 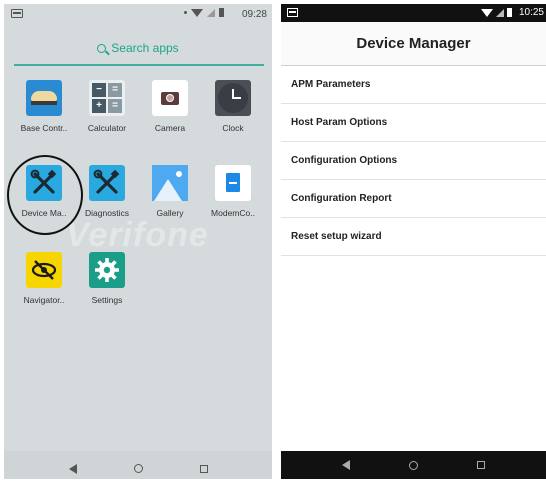 I want to click on menu-item-configuration-options: Configuration Options, so click(x=413, y=161).